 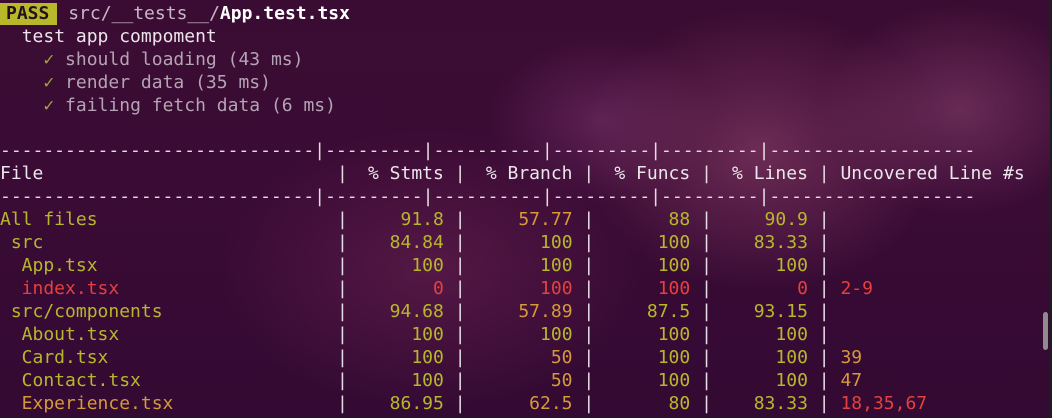 What do you see at coordinates (851, 357) in the screenshot?
I see `cell-uncovered: 39` at bounding box center [851, 357].